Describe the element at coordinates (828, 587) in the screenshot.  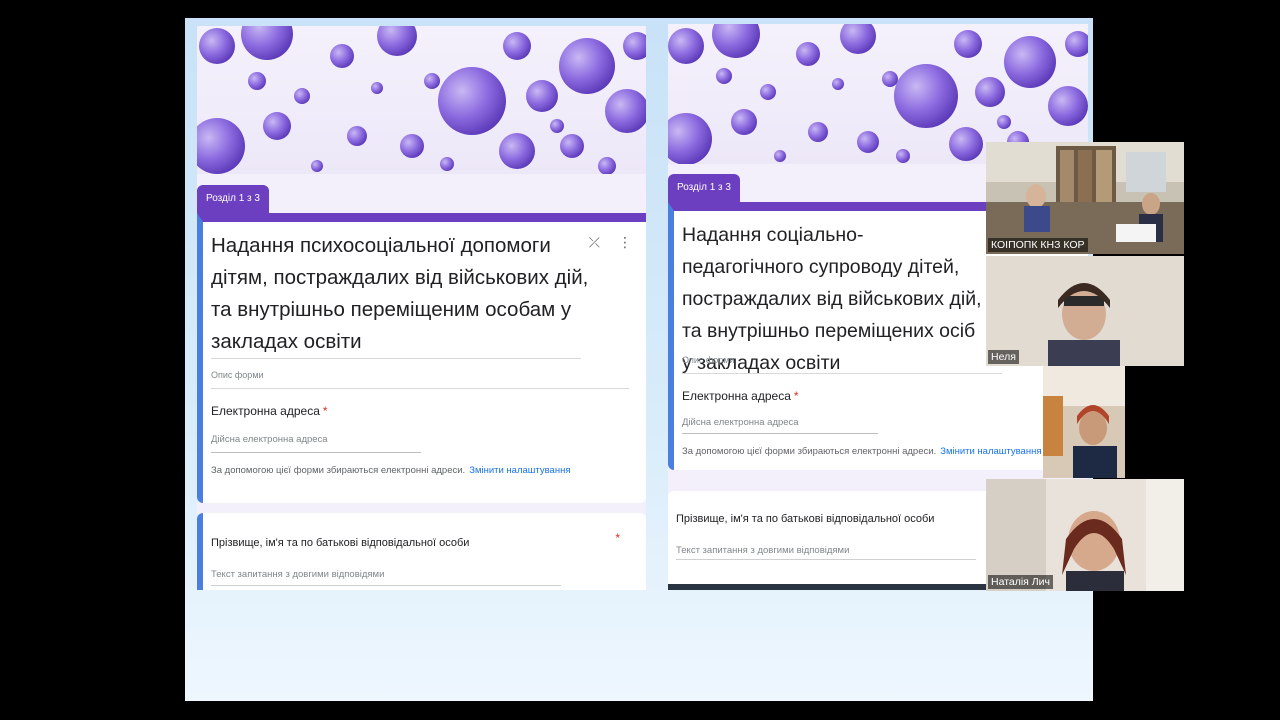
I see `taskbar-strip` at that location.